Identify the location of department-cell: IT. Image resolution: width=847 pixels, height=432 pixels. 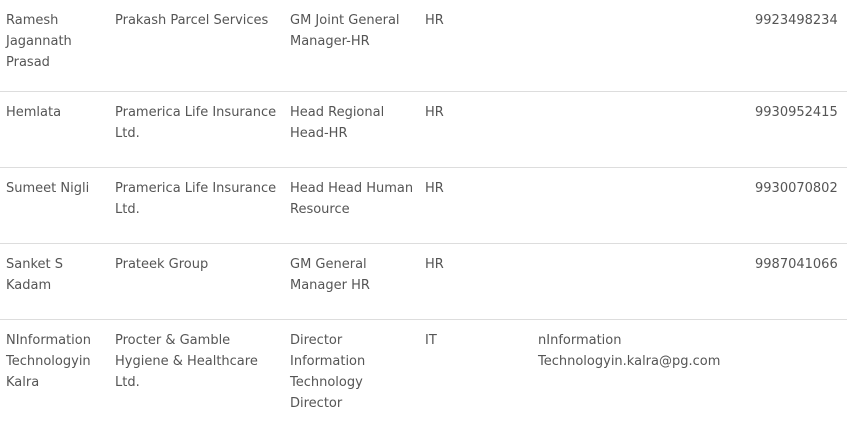
(475, 376).